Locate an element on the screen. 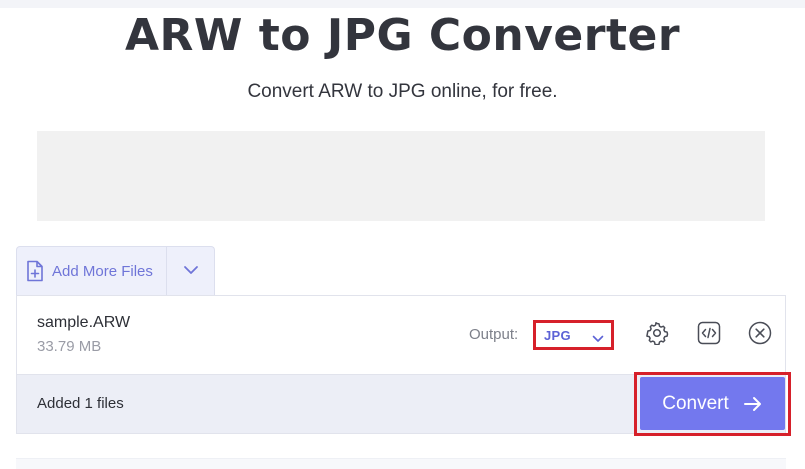 This screenshot has width=805, height=469. top-band is located at coordinates (402, 4).